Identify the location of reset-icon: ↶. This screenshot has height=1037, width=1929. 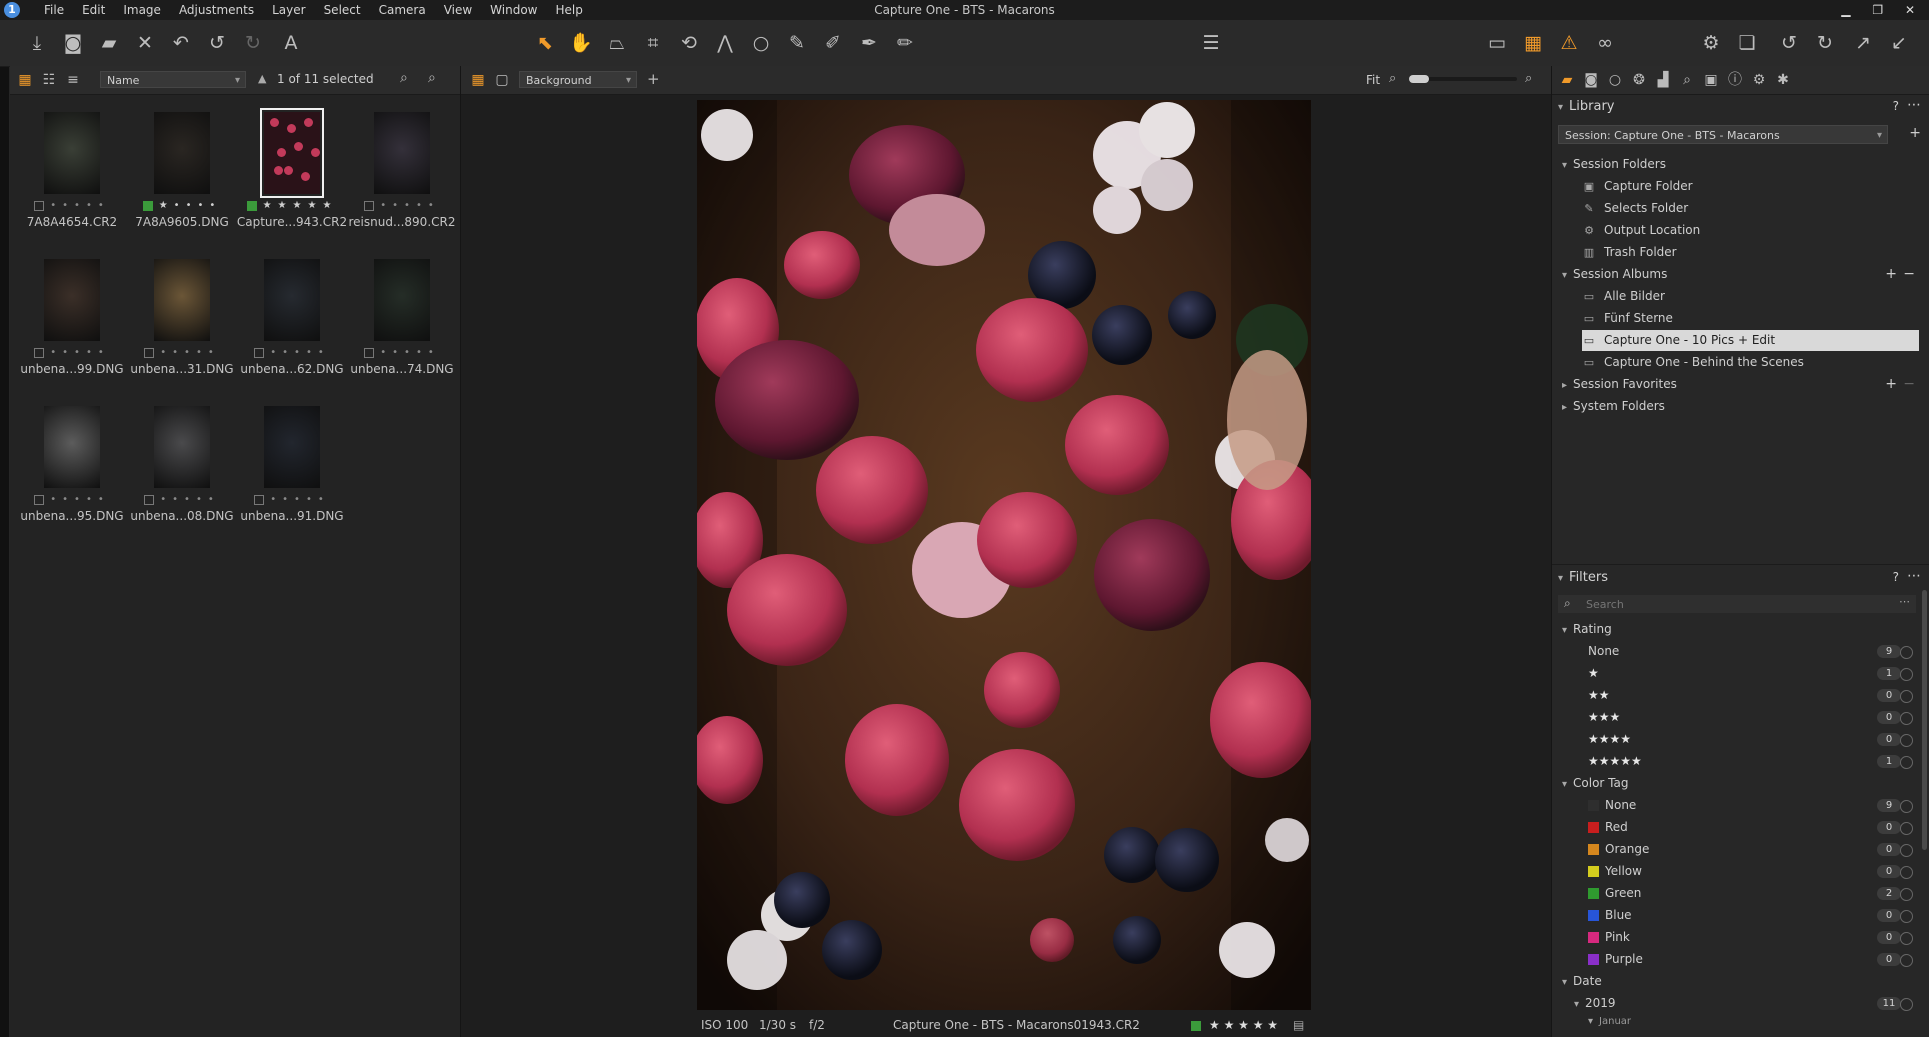
(181, 43).